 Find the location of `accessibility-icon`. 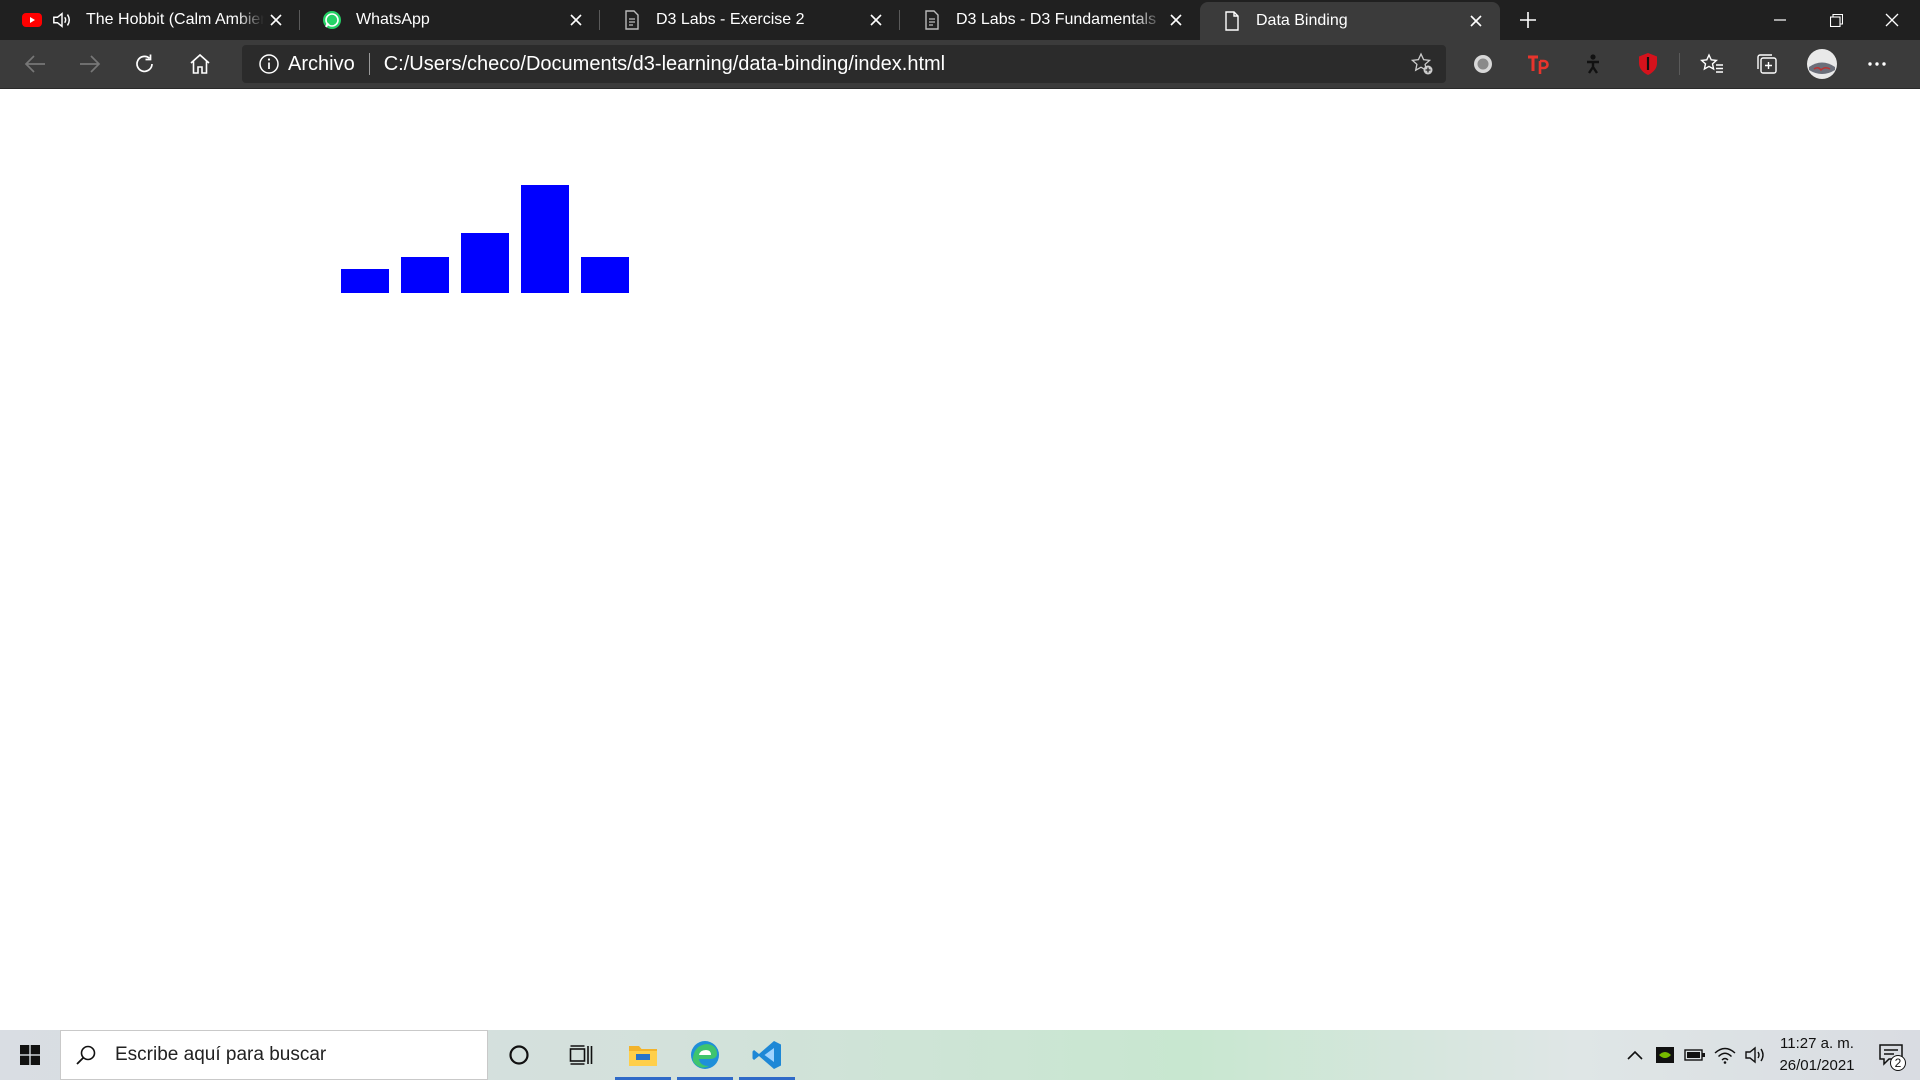

accessibility-icon is located at coordinates (1593, 64).